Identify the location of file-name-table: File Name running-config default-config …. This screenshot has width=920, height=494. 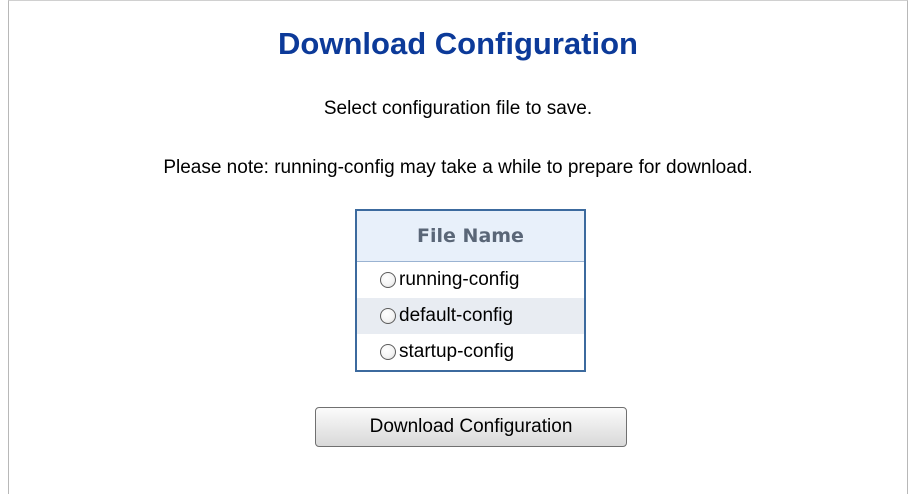
(470, 290).